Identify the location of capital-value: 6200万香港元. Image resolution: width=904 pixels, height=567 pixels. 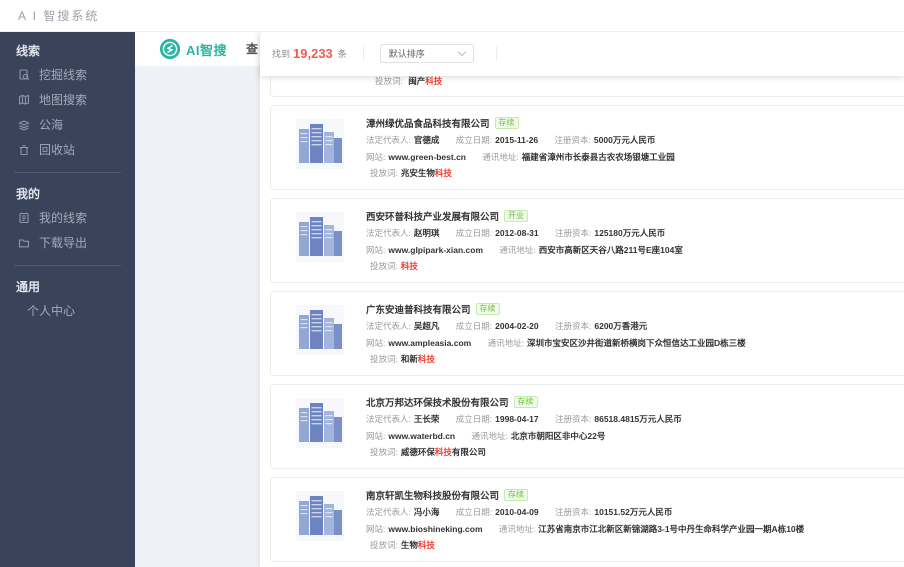
(621, 326).